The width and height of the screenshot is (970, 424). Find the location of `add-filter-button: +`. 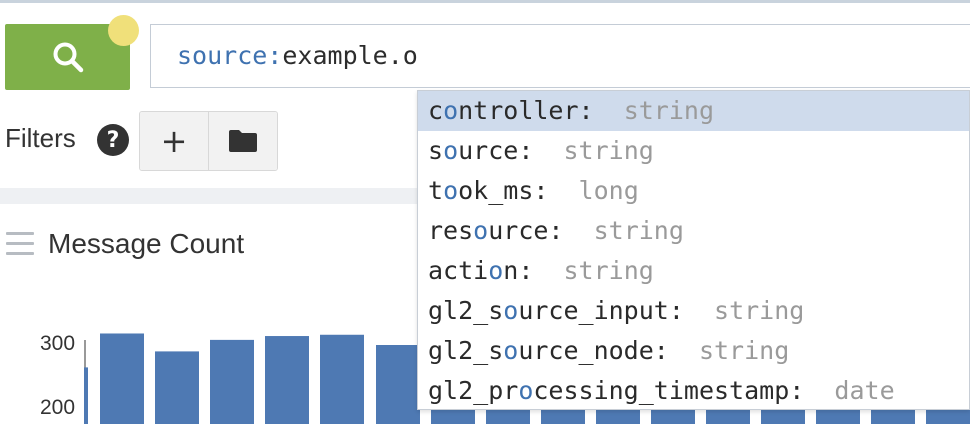

add-filter-button: + is located at coordinates (174, 141).